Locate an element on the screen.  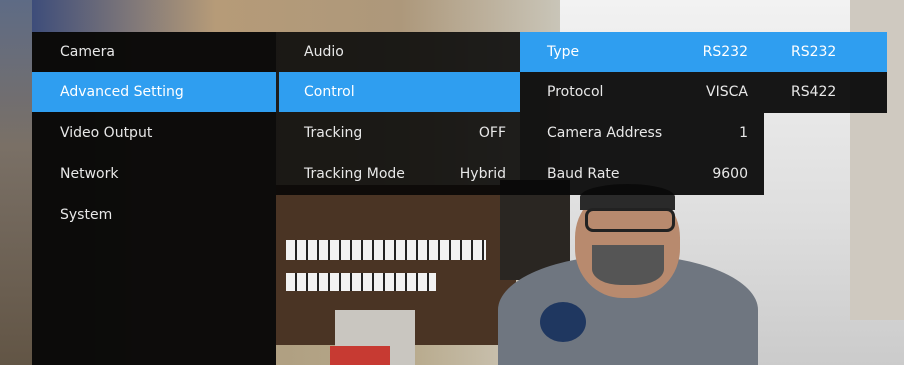
menu-item-control: Control is located at coordinates (398, 92).